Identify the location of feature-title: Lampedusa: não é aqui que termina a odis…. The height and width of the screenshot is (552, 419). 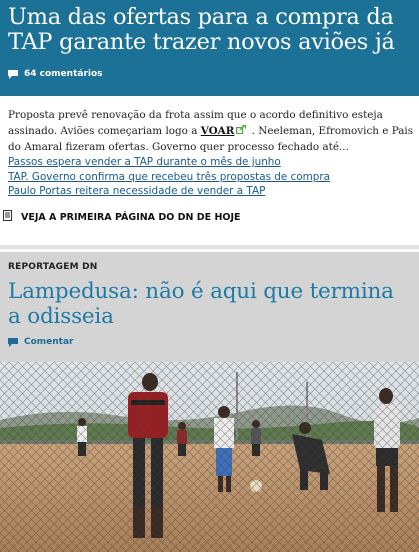
(210, 304).